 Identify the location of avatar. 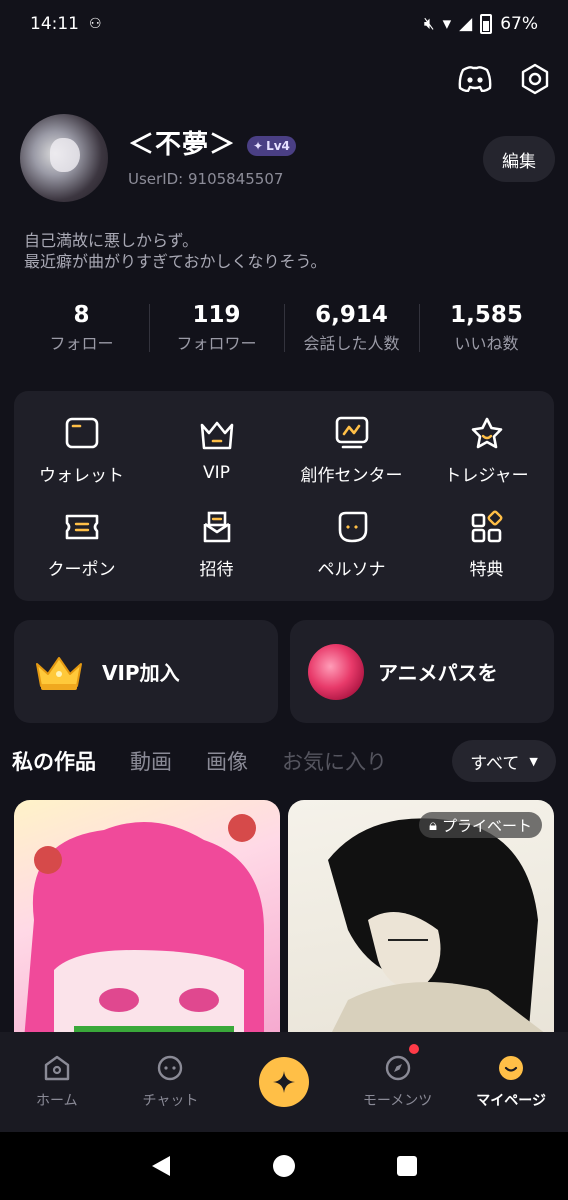
(64, 158).